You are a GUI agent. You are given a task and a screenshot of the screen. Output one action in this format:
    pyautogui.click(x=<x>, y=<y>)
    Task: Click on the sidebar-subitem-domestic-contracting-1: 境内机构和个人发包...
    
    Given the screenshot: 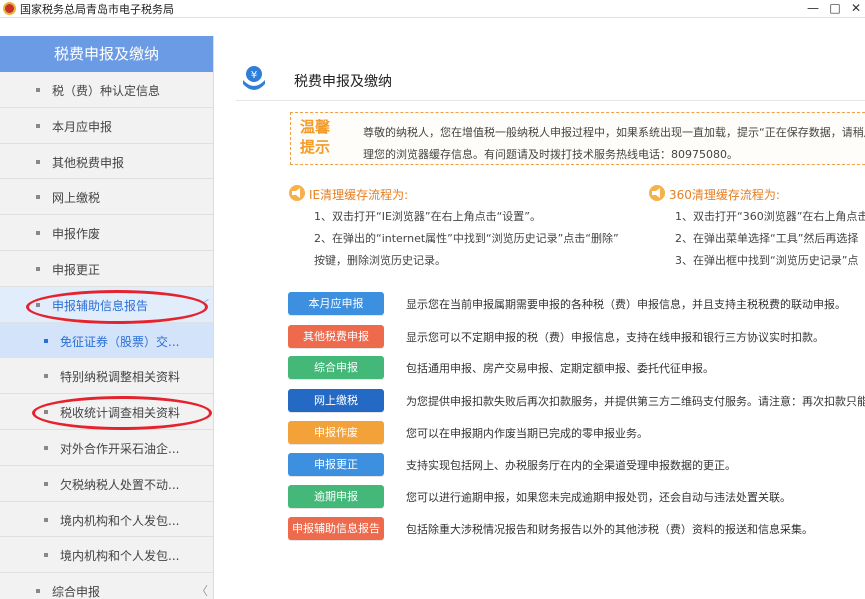 What is the action you would take?
    pyautogui.click(x=106, y=520)
    